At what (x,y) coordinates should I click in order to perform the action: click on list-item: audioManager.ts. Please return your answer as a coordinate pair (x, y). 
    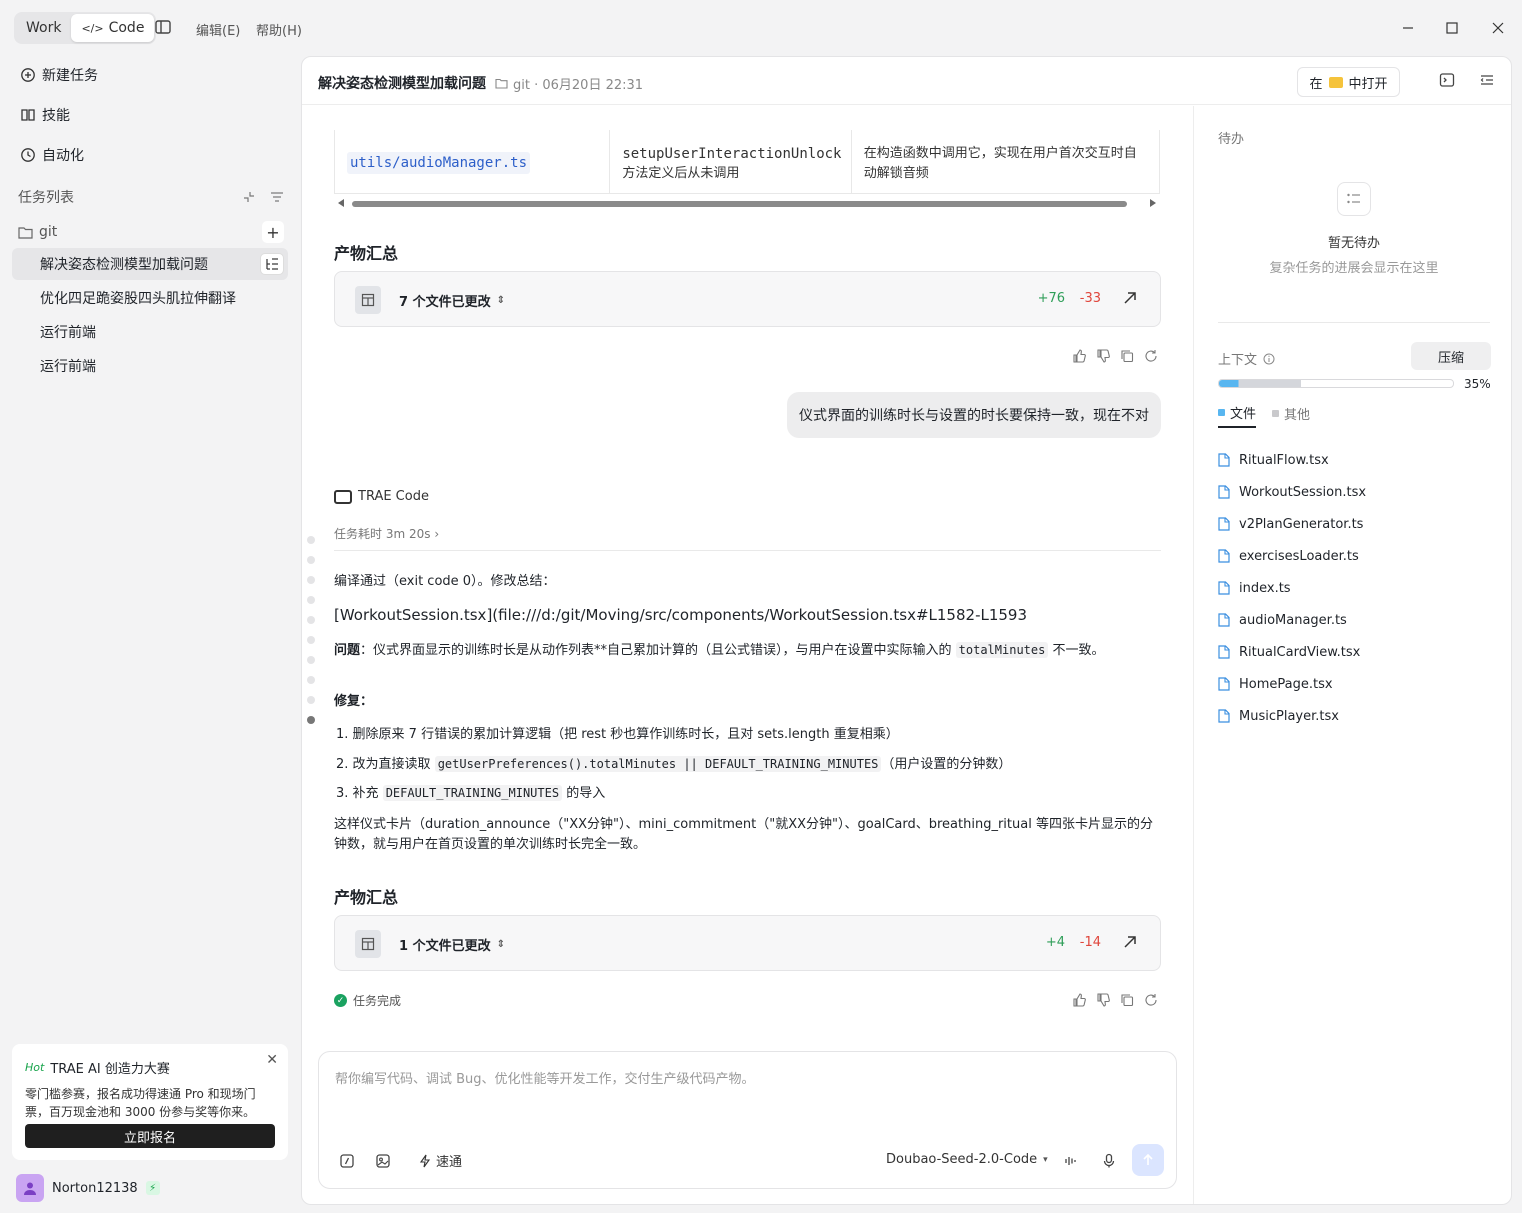
    Looking at the image, I should click on (1292, 620).